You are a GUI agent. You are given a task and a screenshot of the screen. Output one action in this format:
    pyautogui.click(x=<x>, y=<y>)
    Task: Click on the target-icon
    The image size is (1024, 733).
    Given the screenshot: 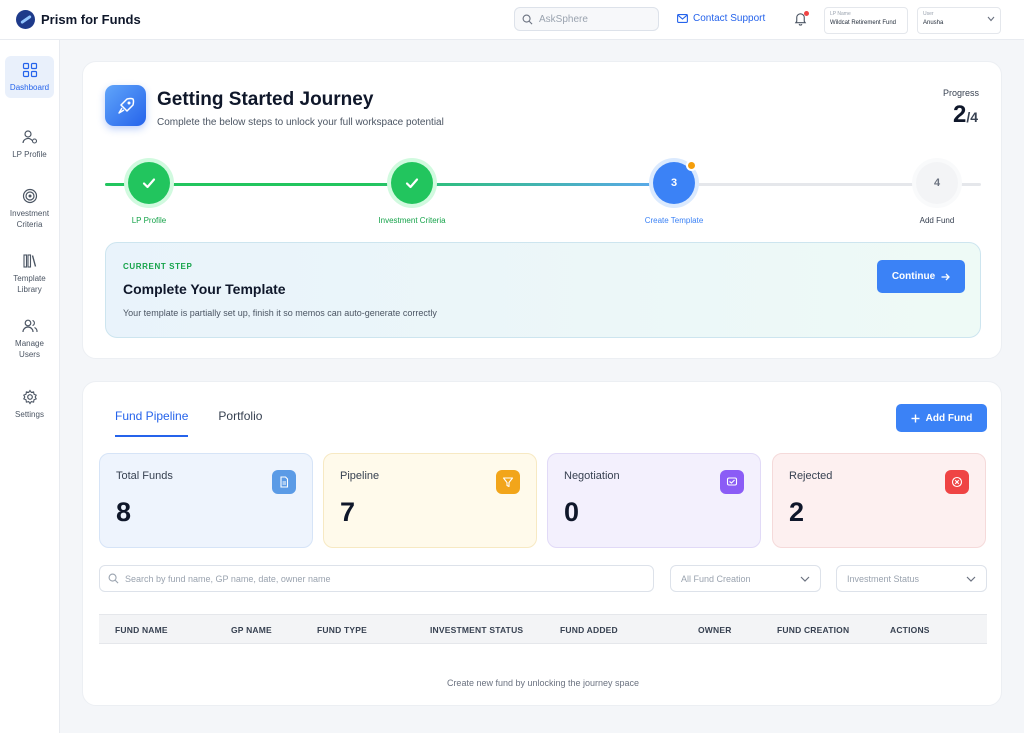 What is the action you would take?
    pyautogui.click(x=29, y=196)
    